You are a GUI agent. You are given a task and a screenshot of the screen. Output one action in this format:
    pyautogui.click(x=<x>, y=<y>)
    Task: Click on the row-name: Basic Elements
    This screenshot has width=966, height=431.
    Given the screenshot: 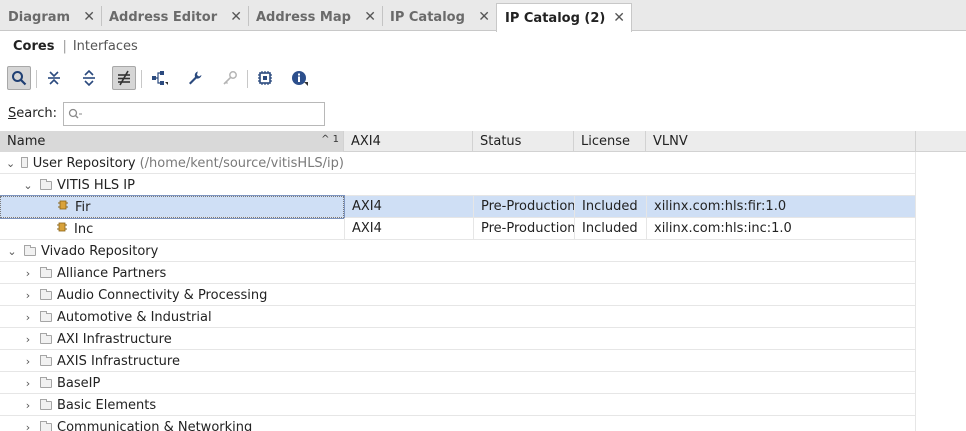 What is the action you would take?
    pyautogui.click(x=107, y=405)
    